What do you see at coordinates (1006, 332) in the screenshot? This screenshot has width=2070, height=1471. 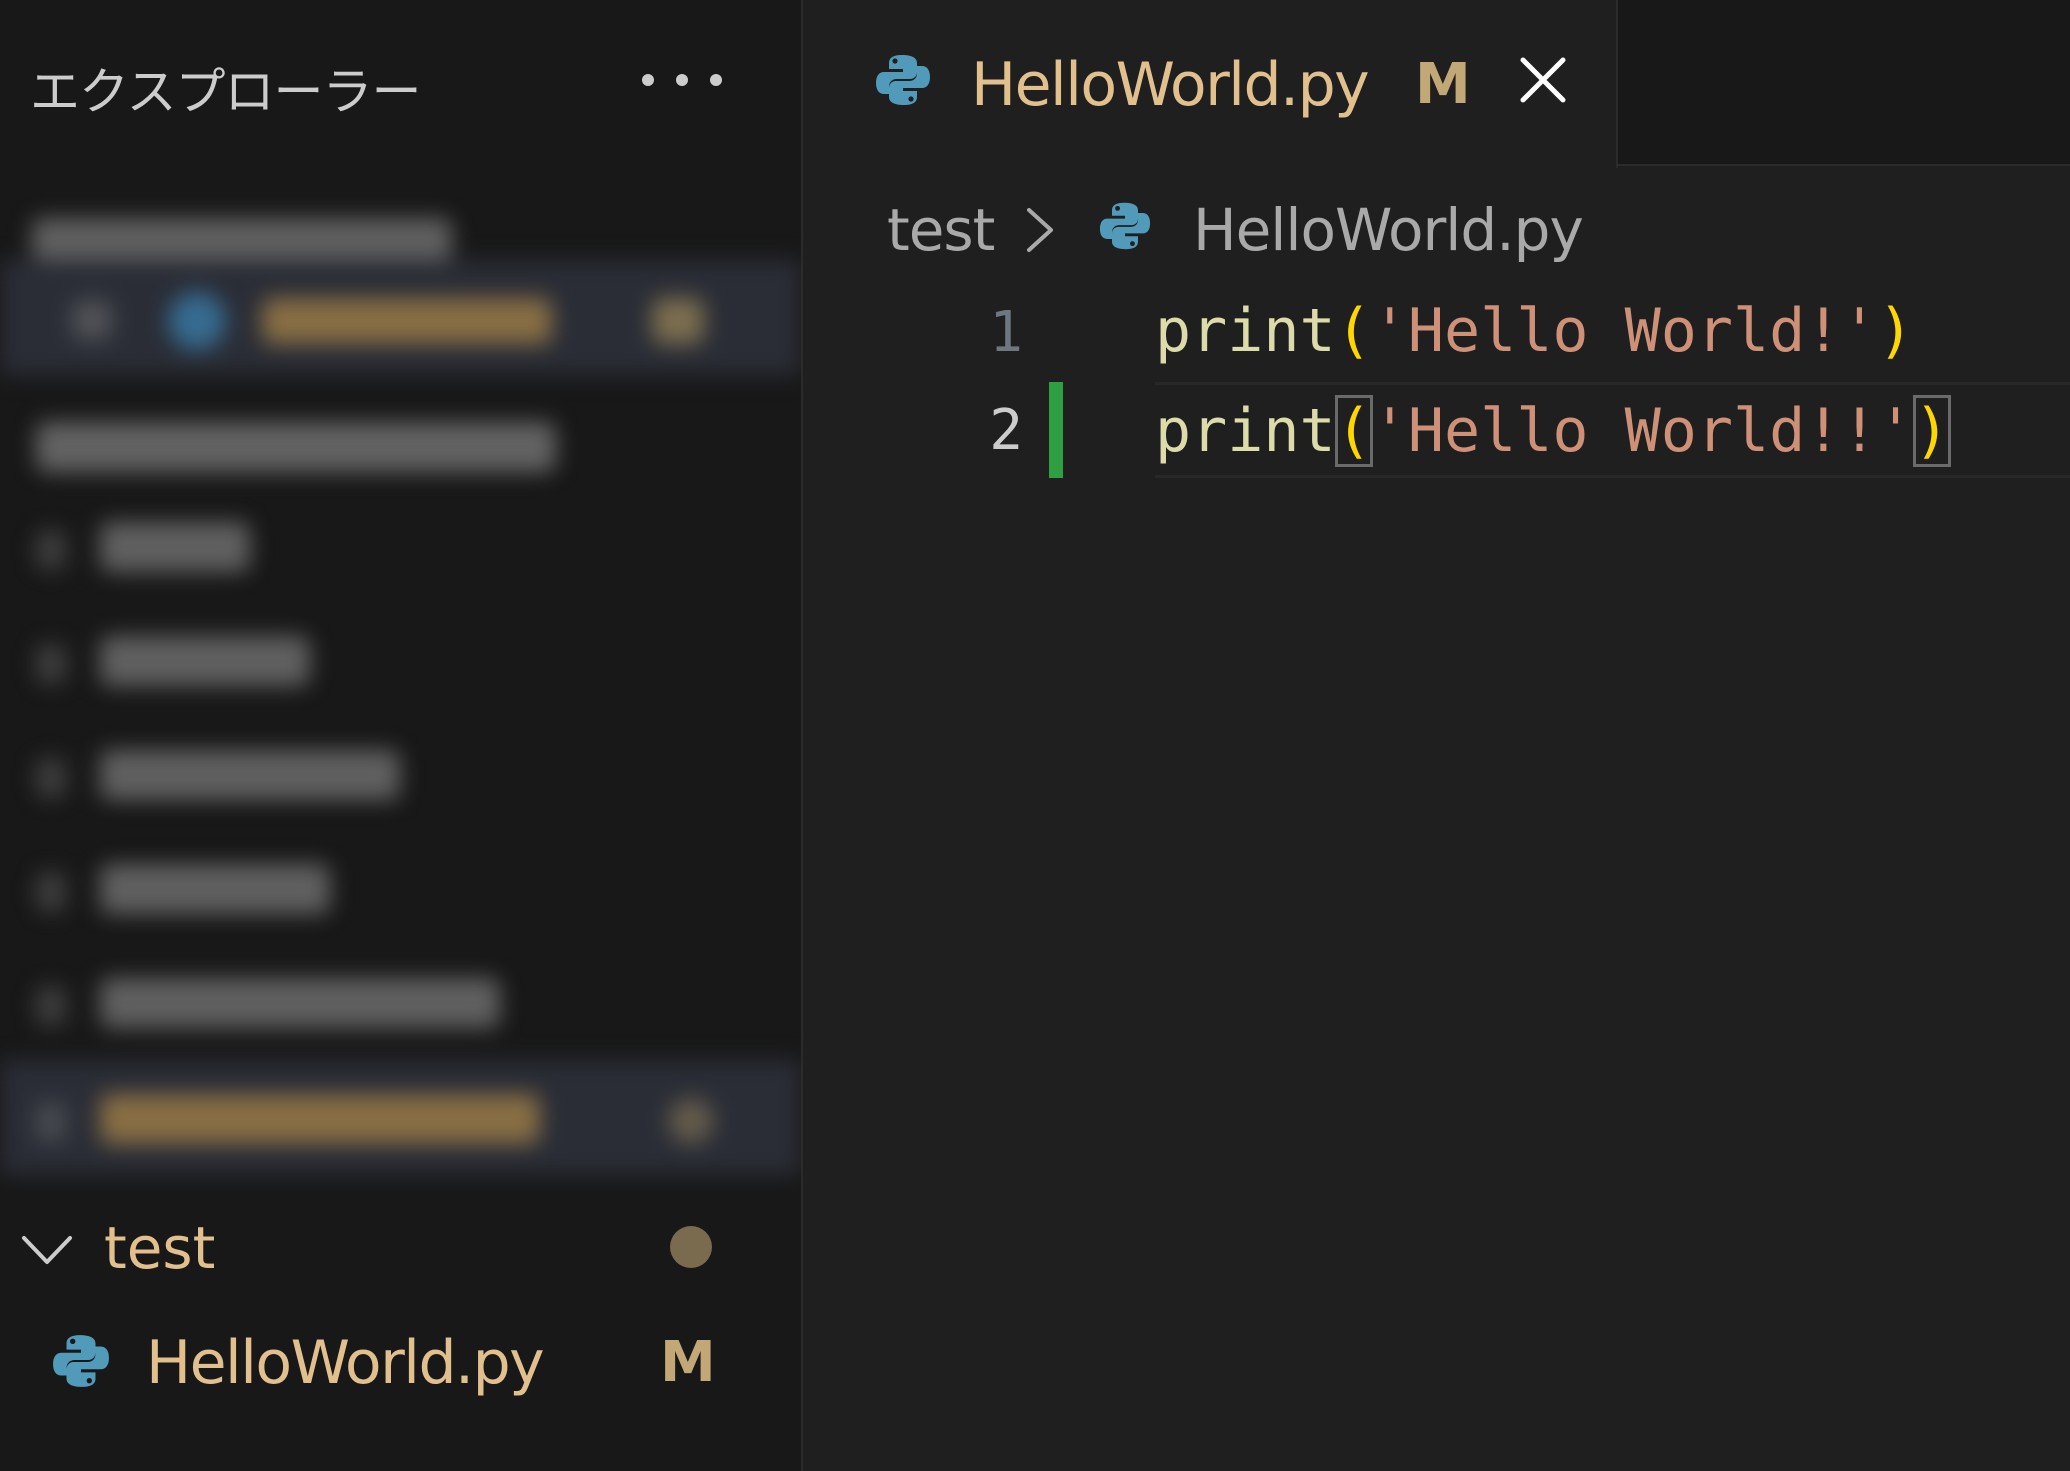 I see `line-number-1: 1` at bounding box center [1006, 332].